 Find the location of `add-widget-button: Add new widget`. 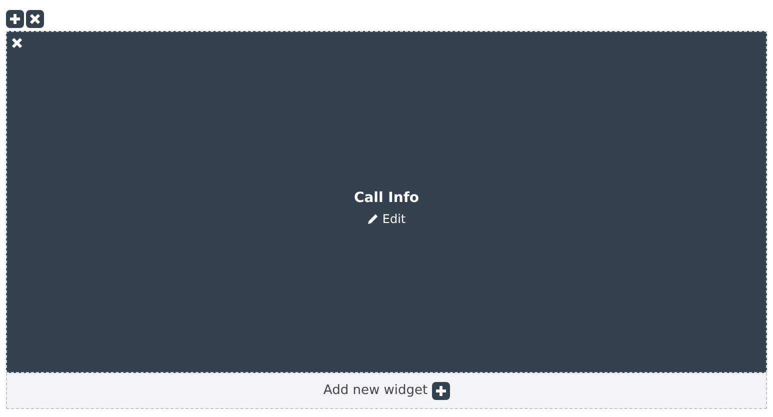

add-widget-button: Add new widget is located at coordinates (386, 391).